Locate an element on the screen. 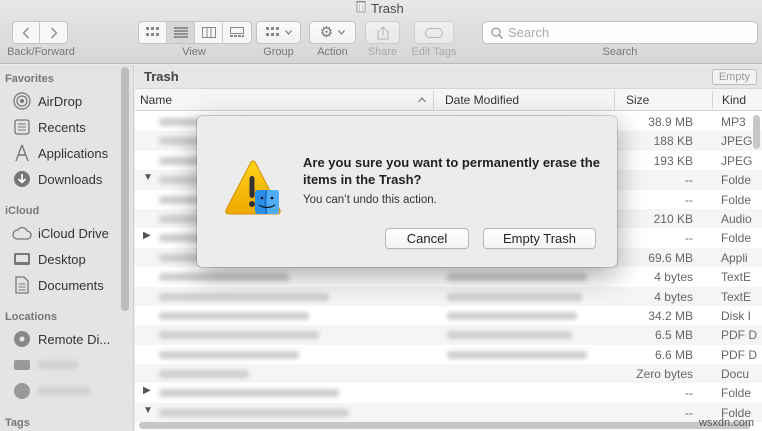 This screenshot has height=431, width=762. file-kind: Appli is located at coordinates (734, 257).